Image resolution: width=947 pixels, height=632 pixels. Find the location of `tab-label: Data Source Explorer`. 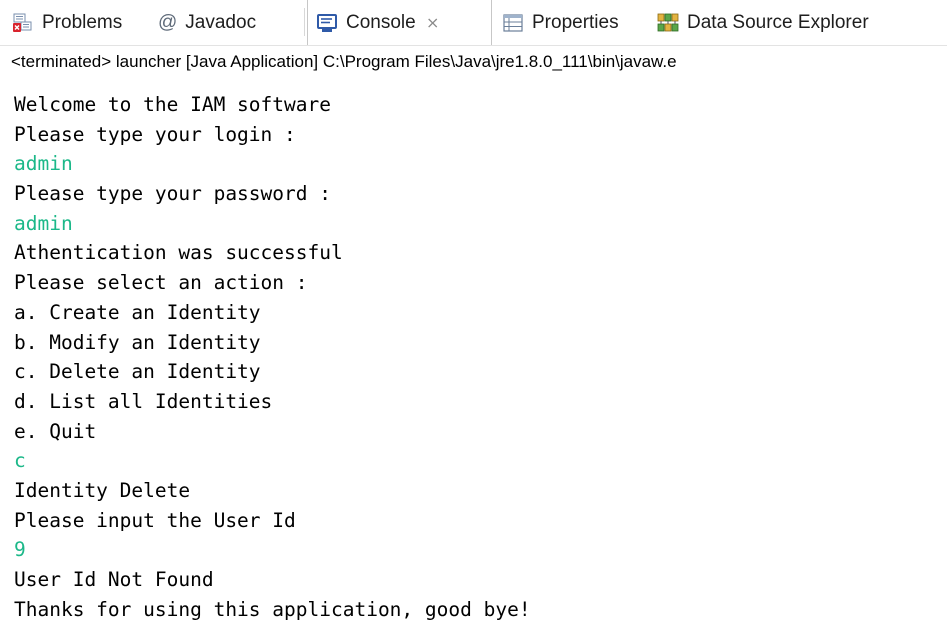

tab-label: Data Source Explorer is located at coordinates (778, 22).